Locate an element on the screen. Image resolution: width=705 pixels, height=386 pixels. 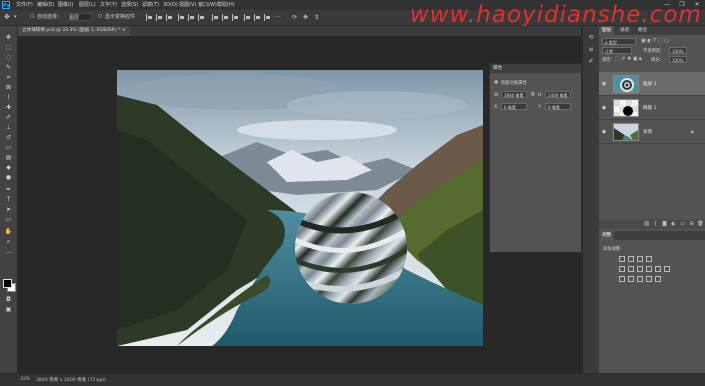
blur-tool-icon: ◆ is located at coordinates (8, 168).